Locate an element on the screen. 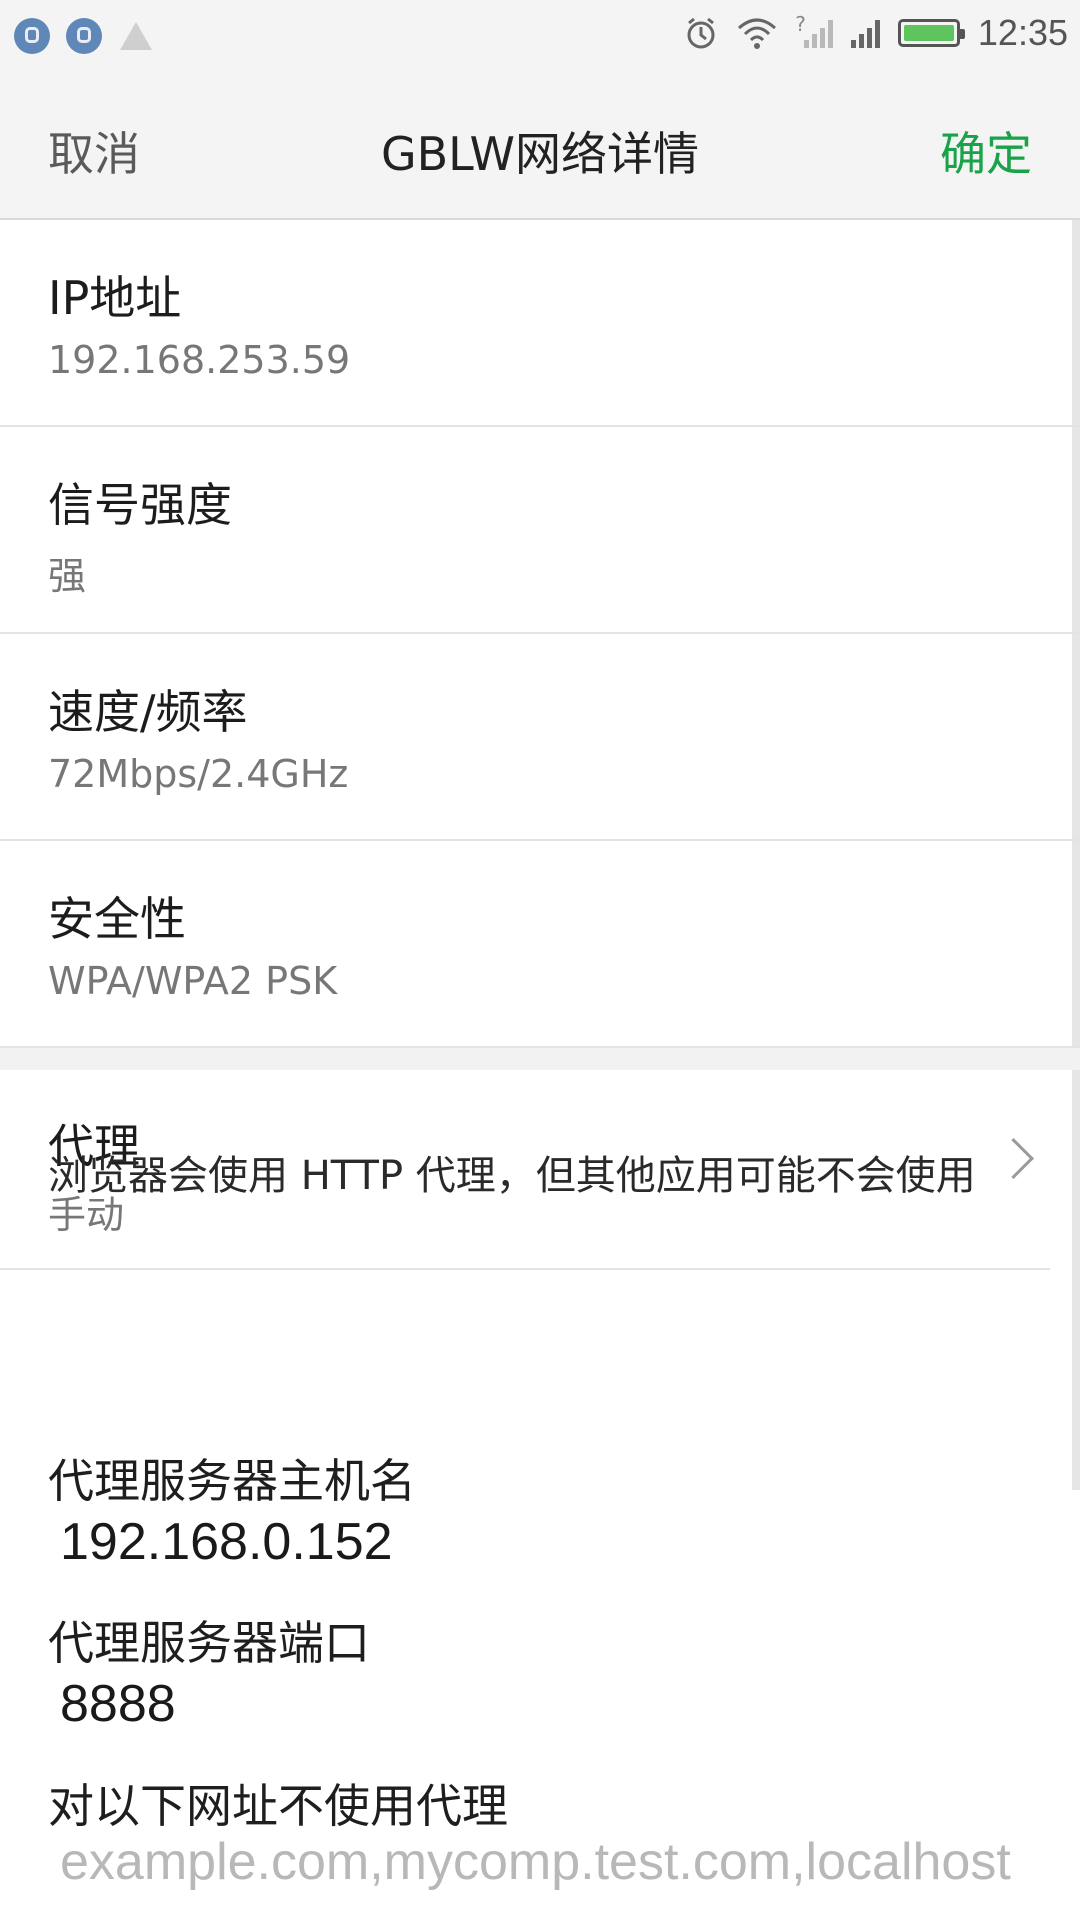  proxy-host-label: 代理服务器主机名 is located at coordinates (232, 1481).